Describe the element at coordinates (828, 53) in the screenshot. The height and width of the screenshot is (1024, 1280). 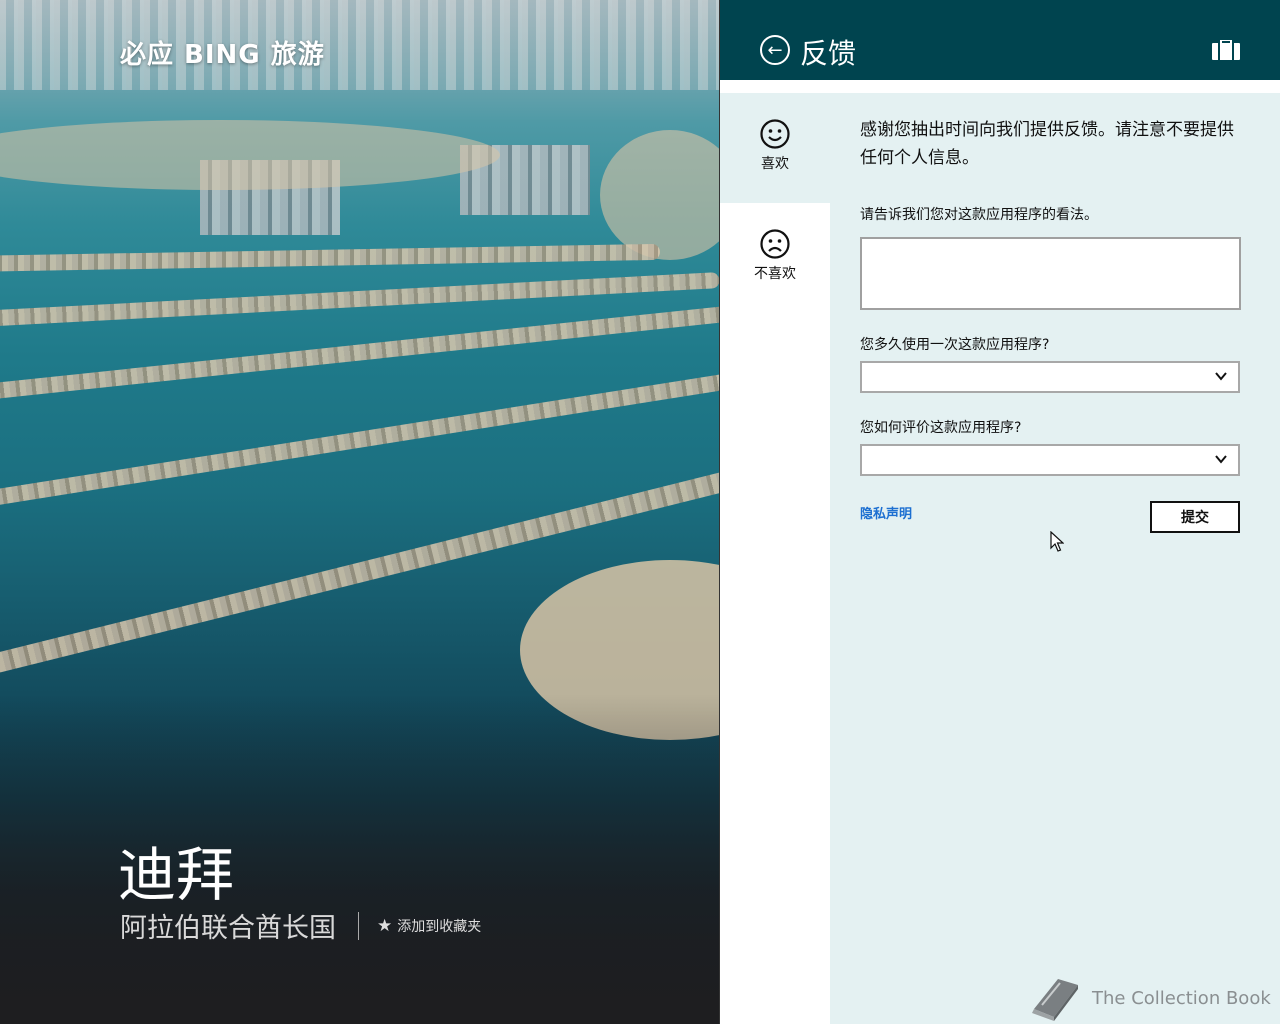
I see `feedback-title: 反馈` at that location.